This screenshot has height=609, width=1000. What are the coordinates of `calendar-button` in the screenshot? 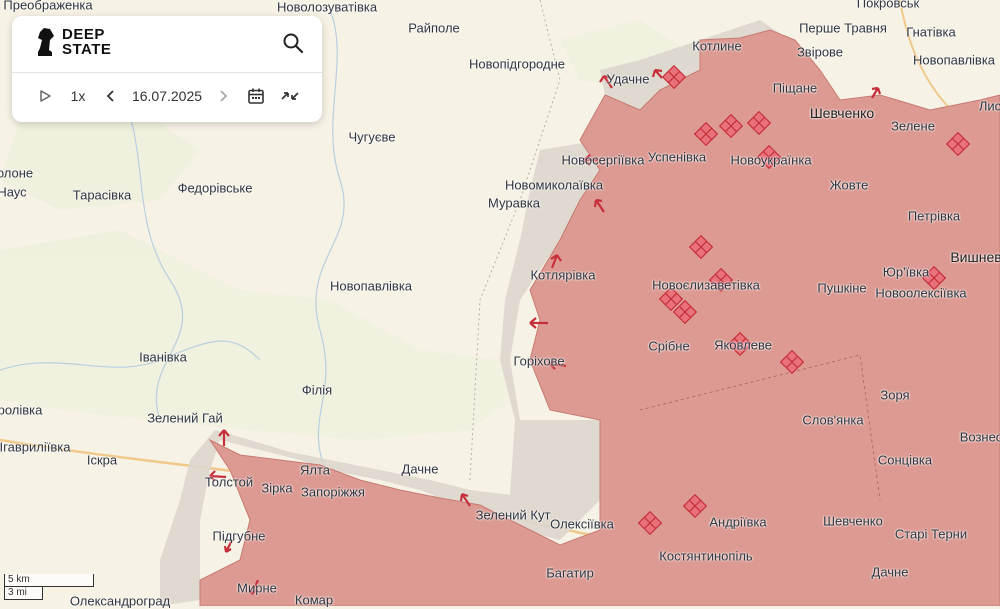 It's located at (256, 96).